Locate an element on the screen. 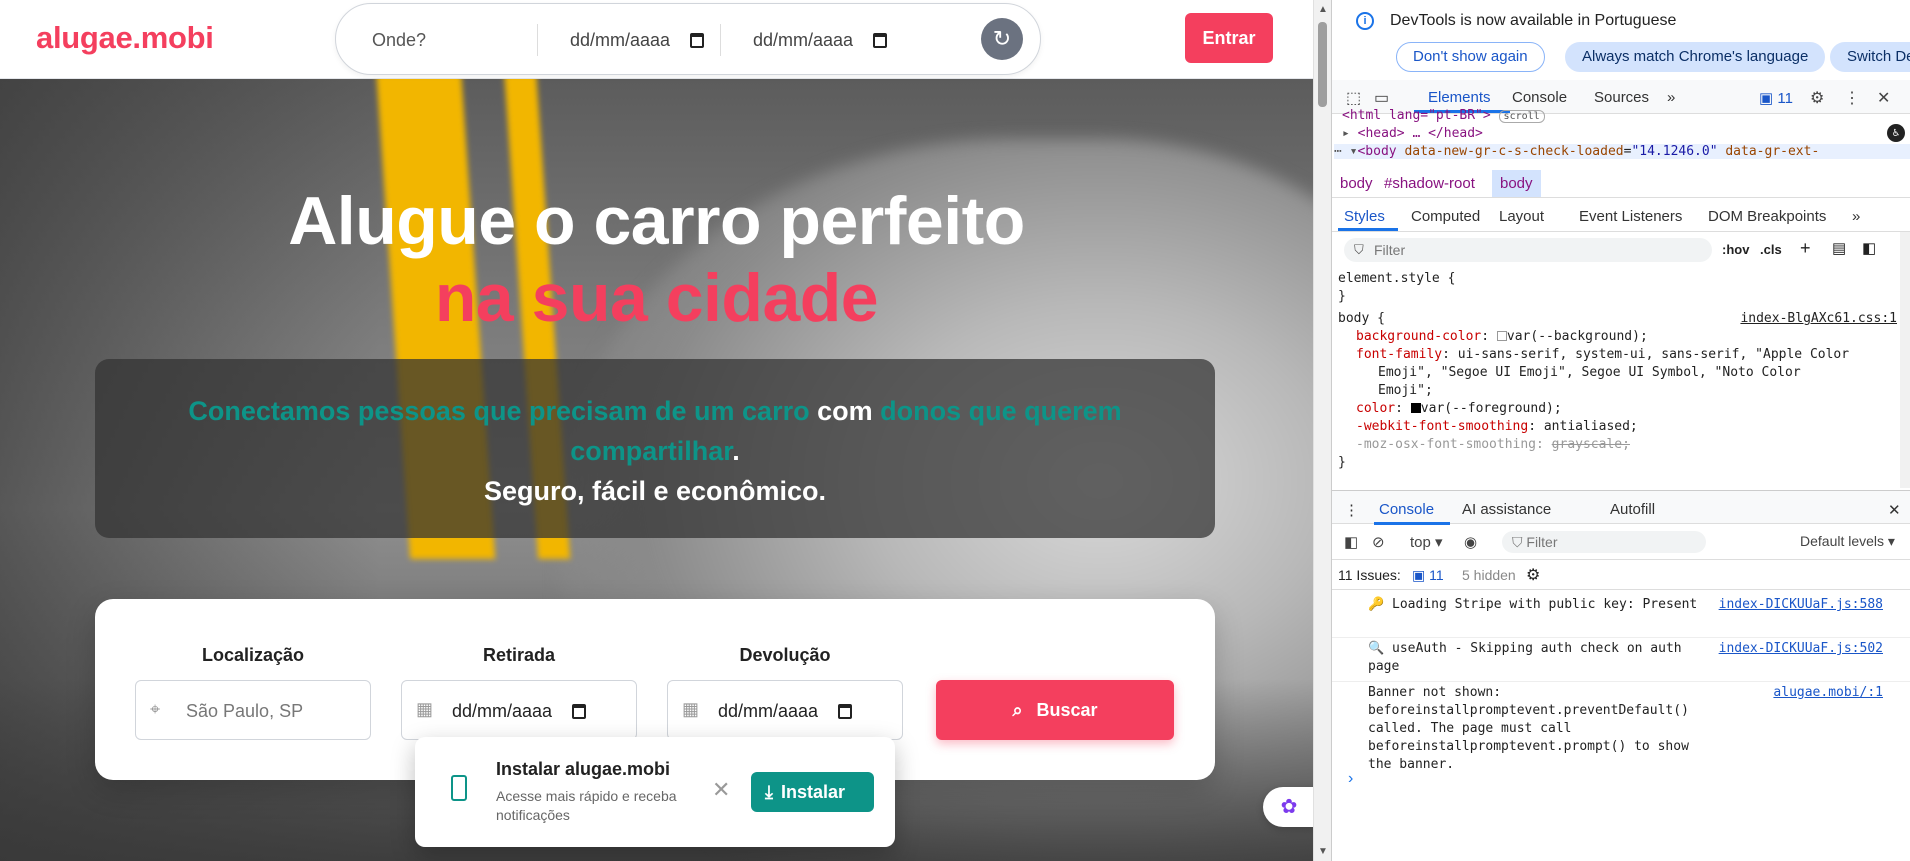  scroll-thumb is located at coordinates (1322, 64).